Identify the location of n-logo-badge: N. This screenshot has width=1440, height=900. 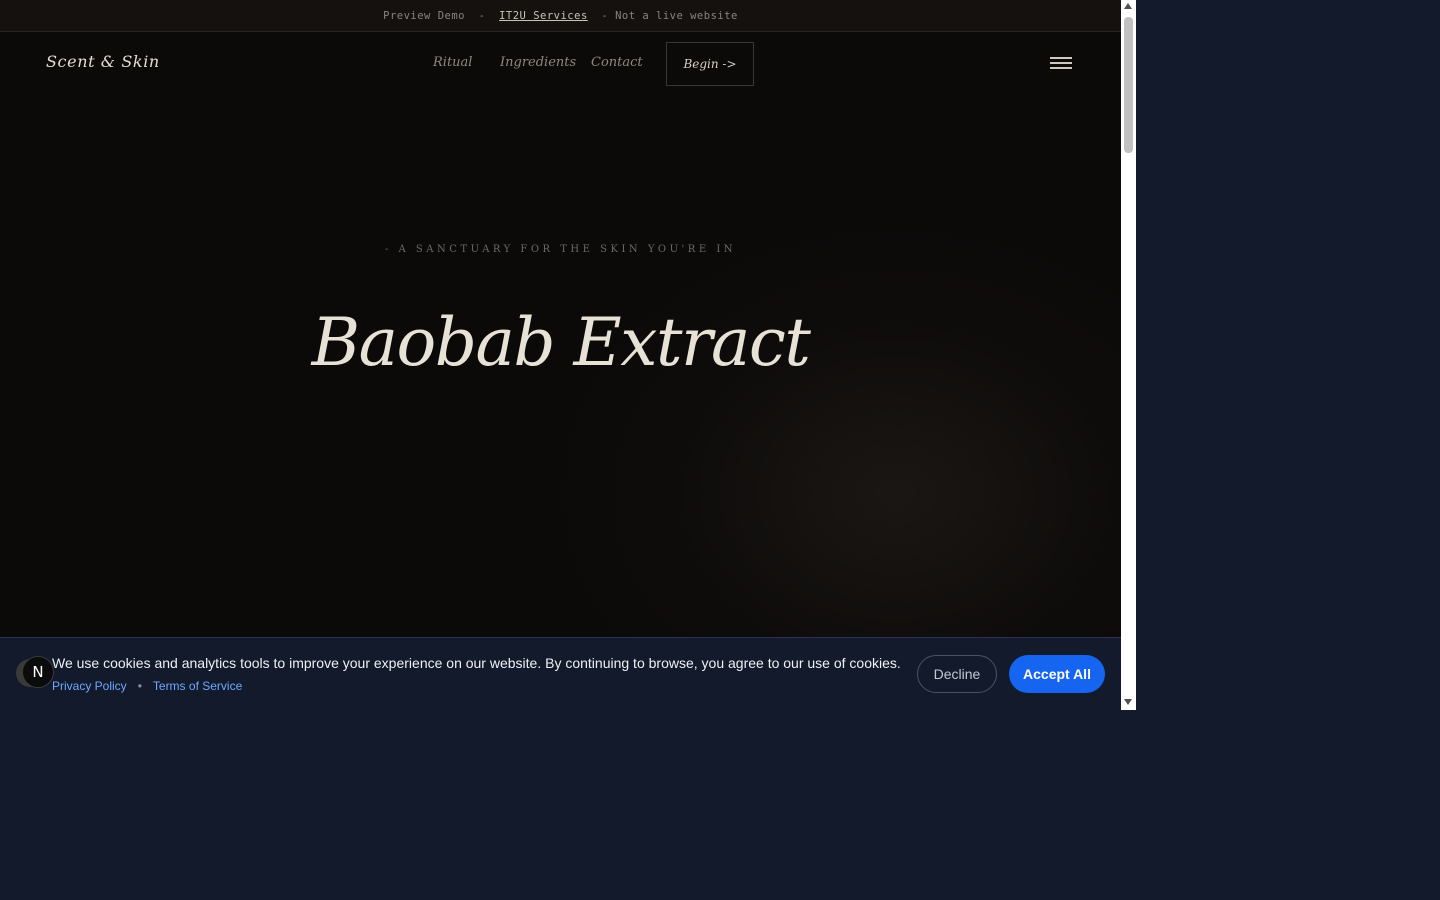
(38, 672).